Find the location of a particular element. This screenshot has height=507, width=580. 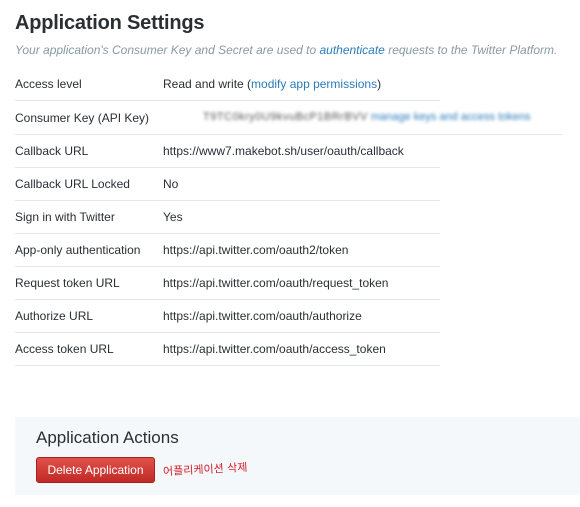

access-level-value: Read and write (modify app permissions) is located at coordinates (301, 84).